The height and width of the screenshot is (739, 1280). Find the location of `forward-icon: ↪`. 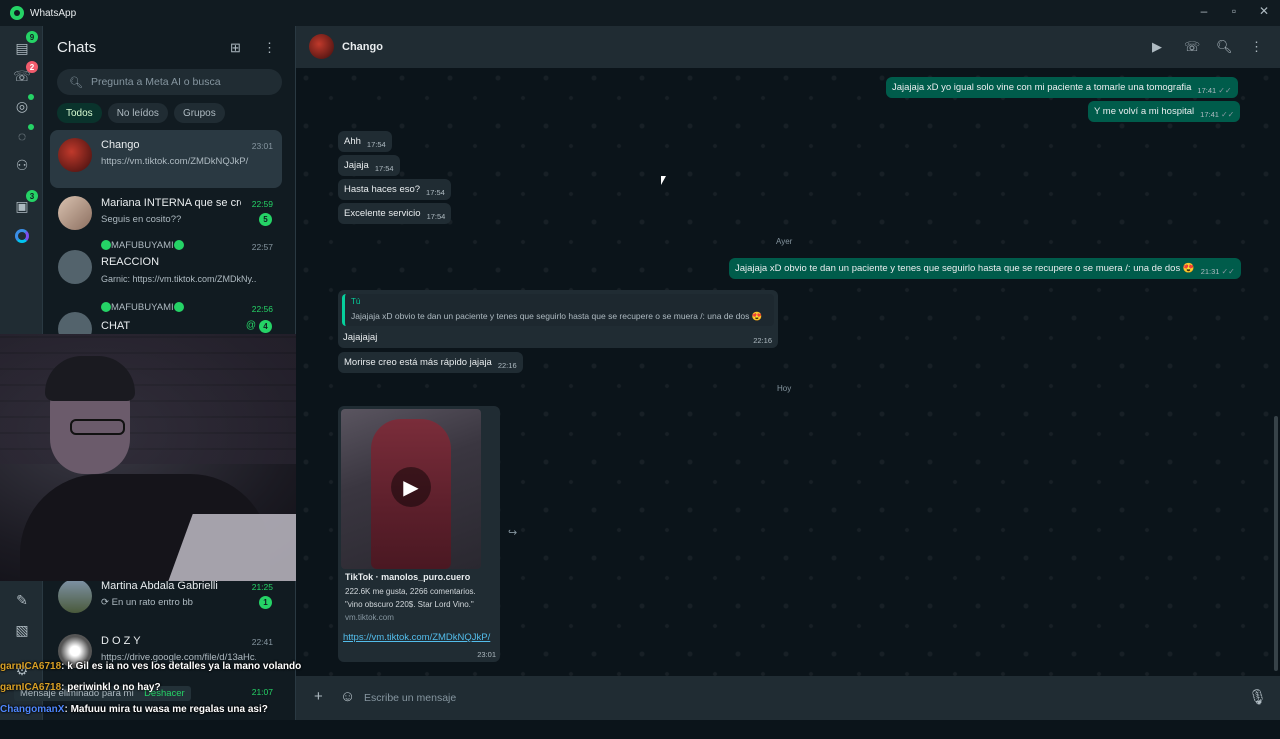

forward-icon: ↪ is located at coordinates (512, 532).